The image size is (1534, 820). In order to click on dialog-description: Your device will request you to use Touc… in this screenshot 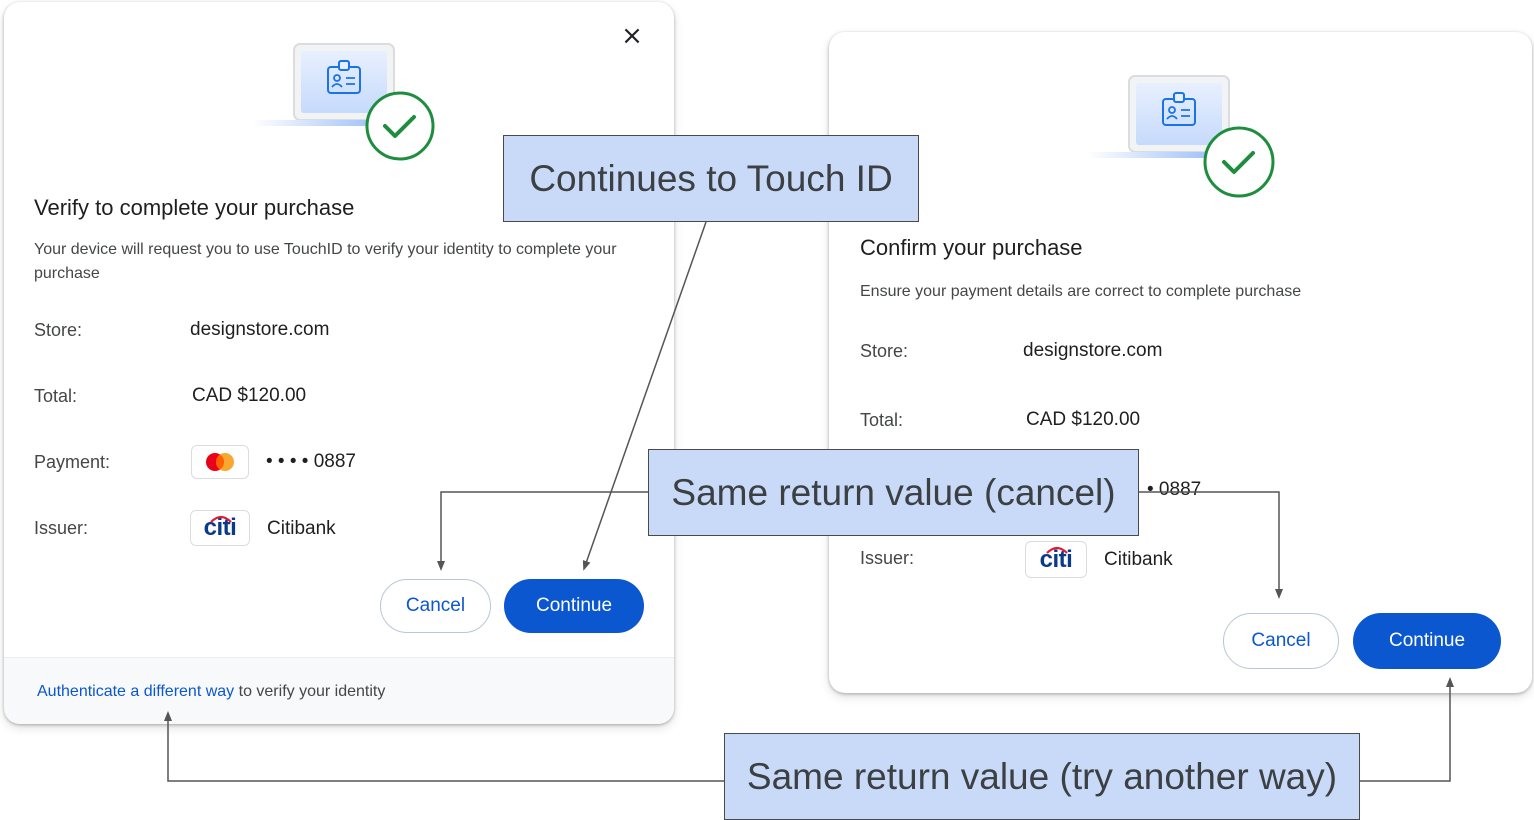, I will do `click(325, 261)`.